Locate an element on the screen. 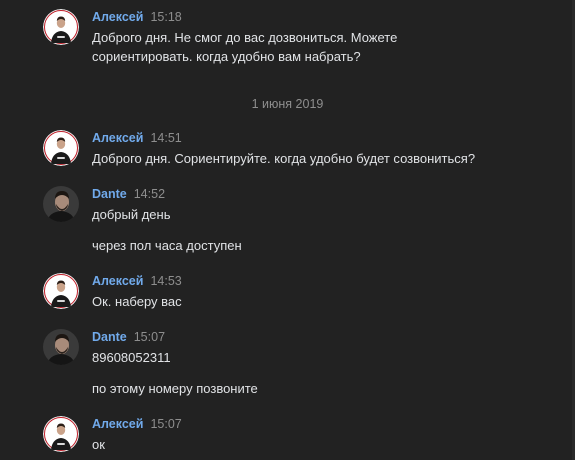 The width and height of the screenshot is (575, 460). message-meta: Dante 14:52 is located at coordinates (128, 194).